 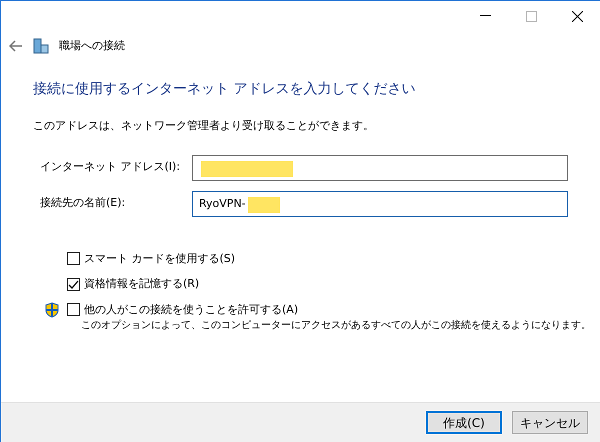 What do you see at coordinates (41, 46) in the screenshot?
I see `network-buildings-icon` at bounding box center [41, 46].